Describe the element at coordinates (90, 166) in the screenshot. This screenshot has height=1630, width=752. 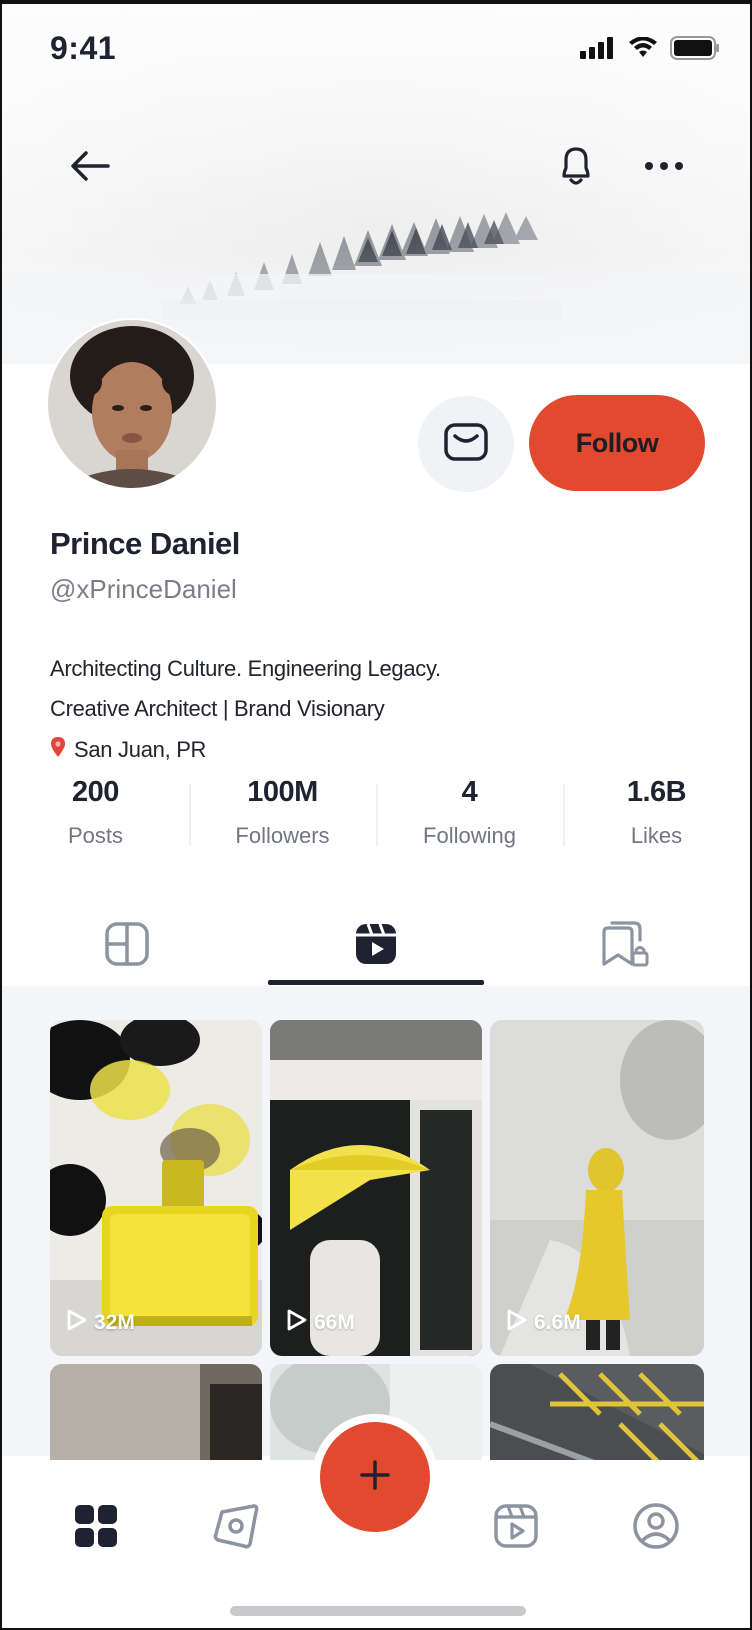
I see `back-arrow-icon` at that location.